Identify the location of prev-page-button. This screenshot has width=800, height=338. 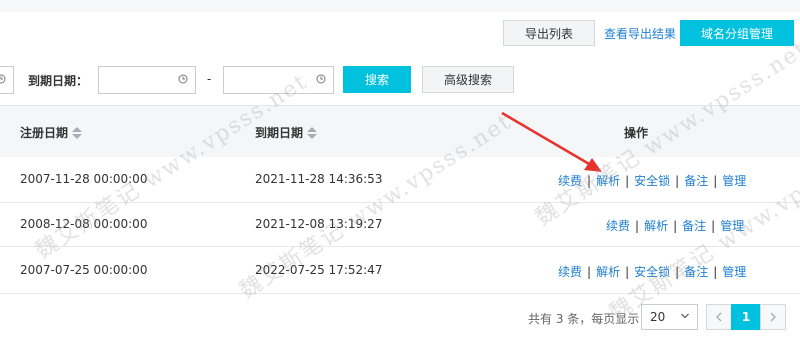
(719, 317).